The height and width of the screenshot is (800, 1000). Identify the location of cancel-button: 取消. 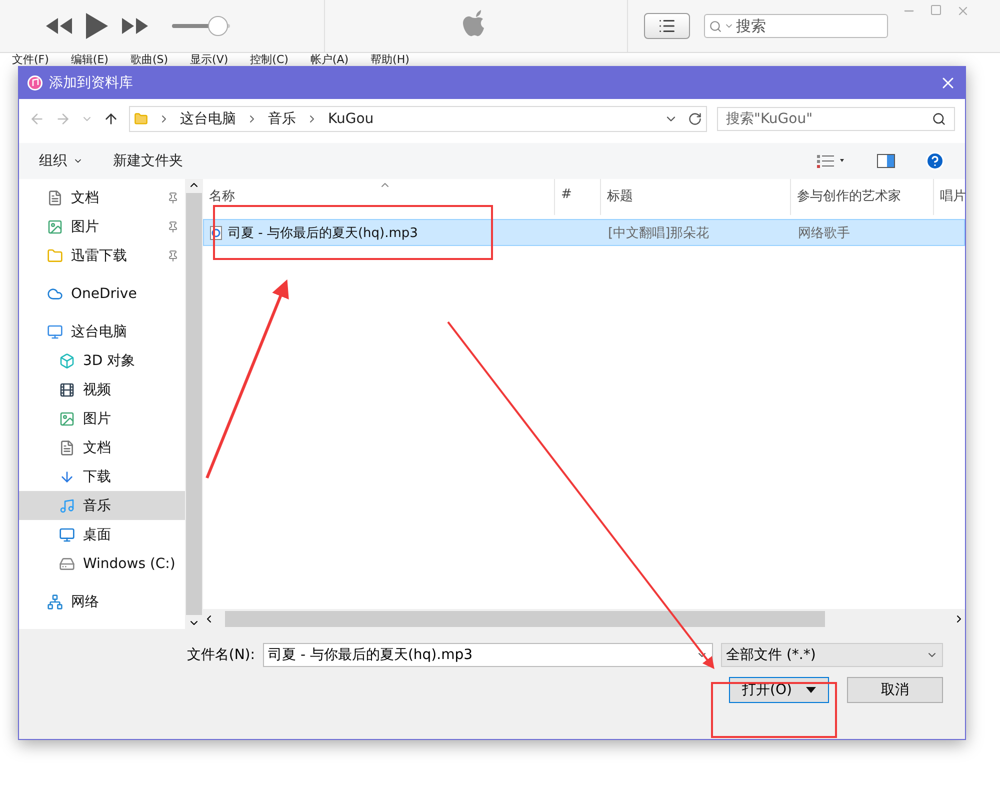
(895, 690).